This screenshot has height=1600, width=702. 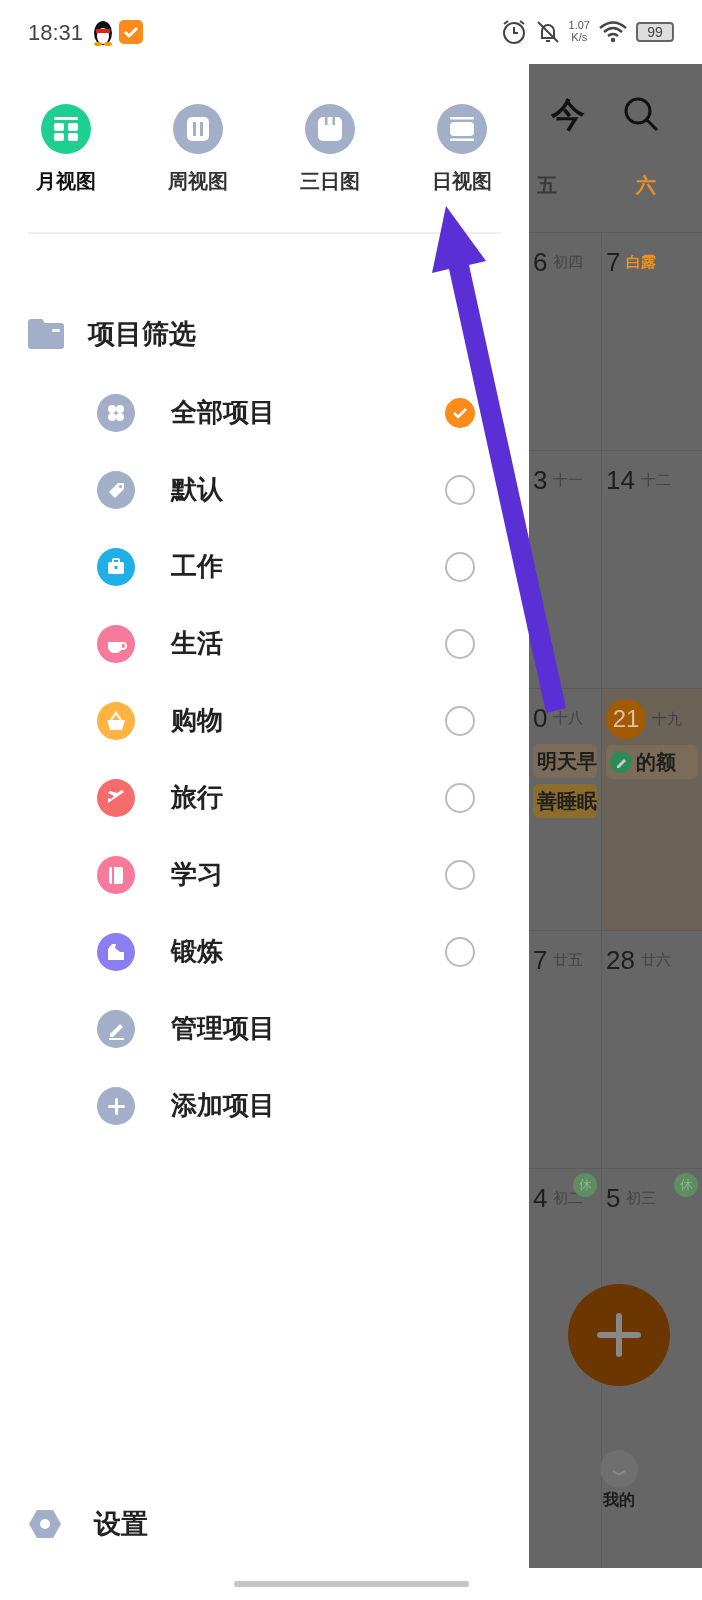 I want to click on today-marker: 21, so click(x=626, y=719).